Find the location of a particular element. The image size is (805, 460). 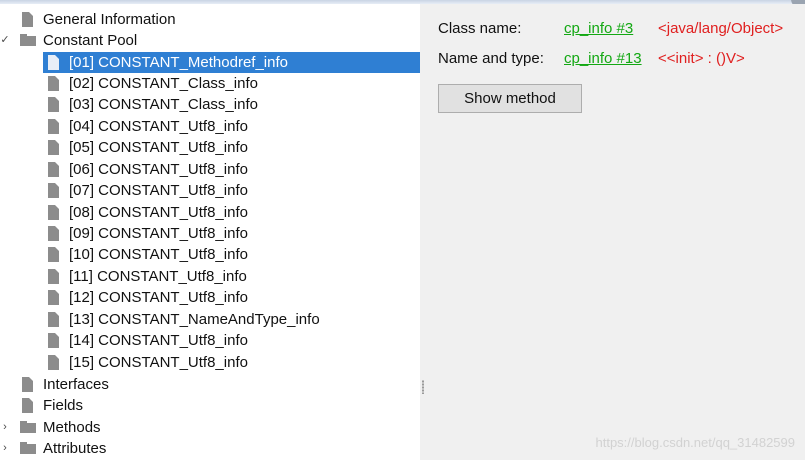

tree-item-label: [14] CONSTANT_Utf8_info is located at coordinates (158, 340).